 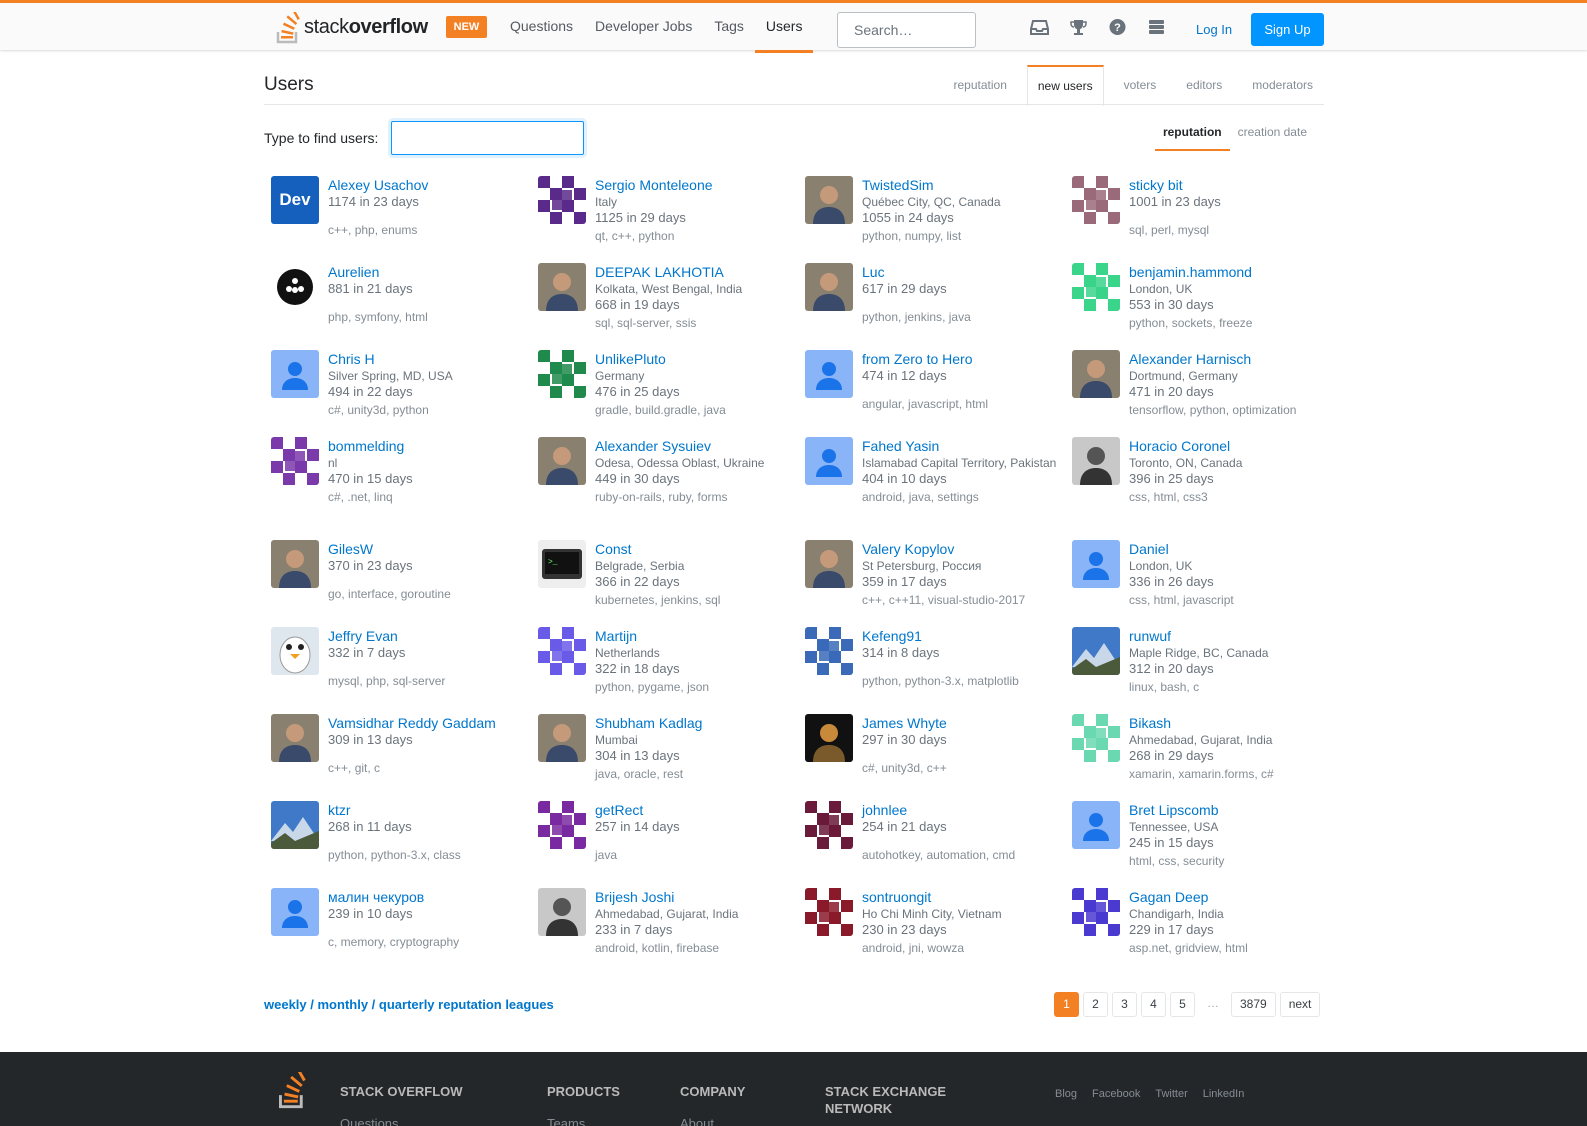 I want to click on user-name-link: Martijn, so click(x=652, y=636).